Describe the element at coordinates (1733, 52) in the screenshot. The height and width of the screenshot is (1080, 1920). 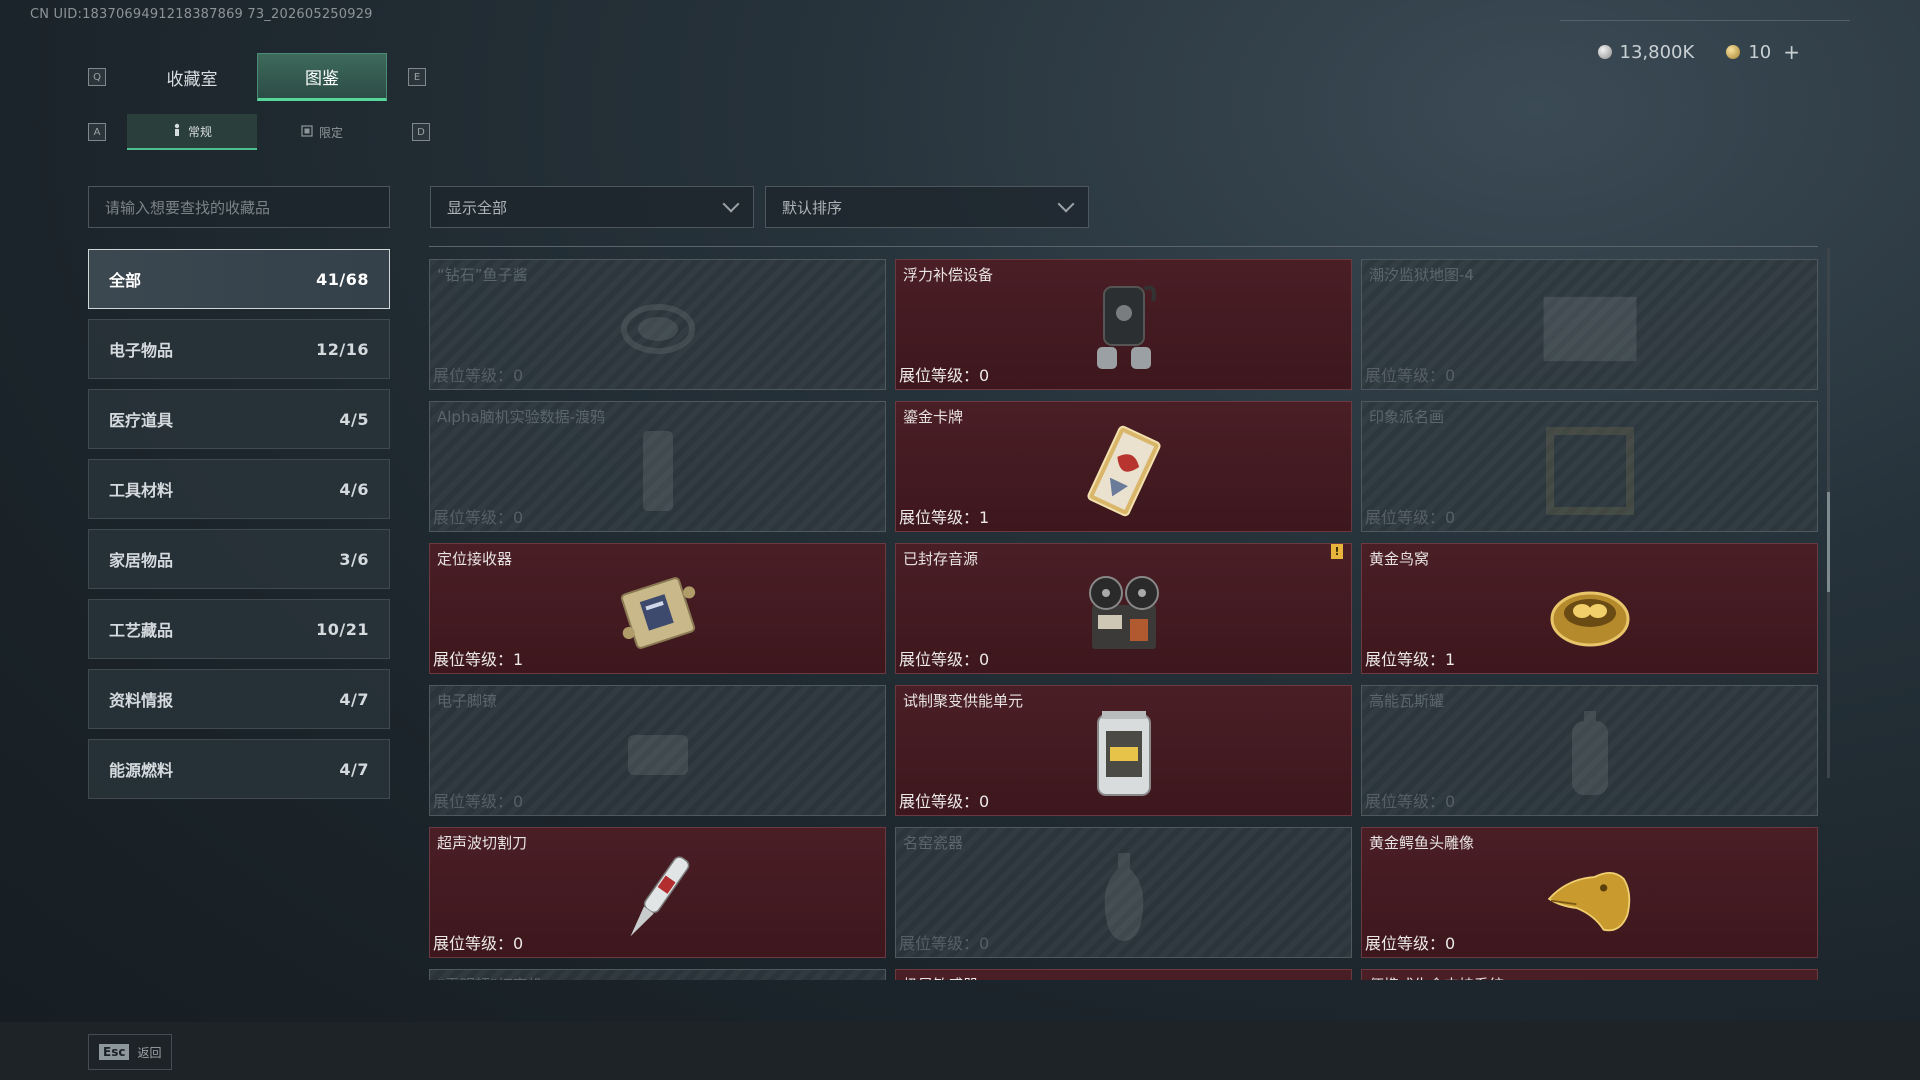
I see `gold-coin-icon` at that location.